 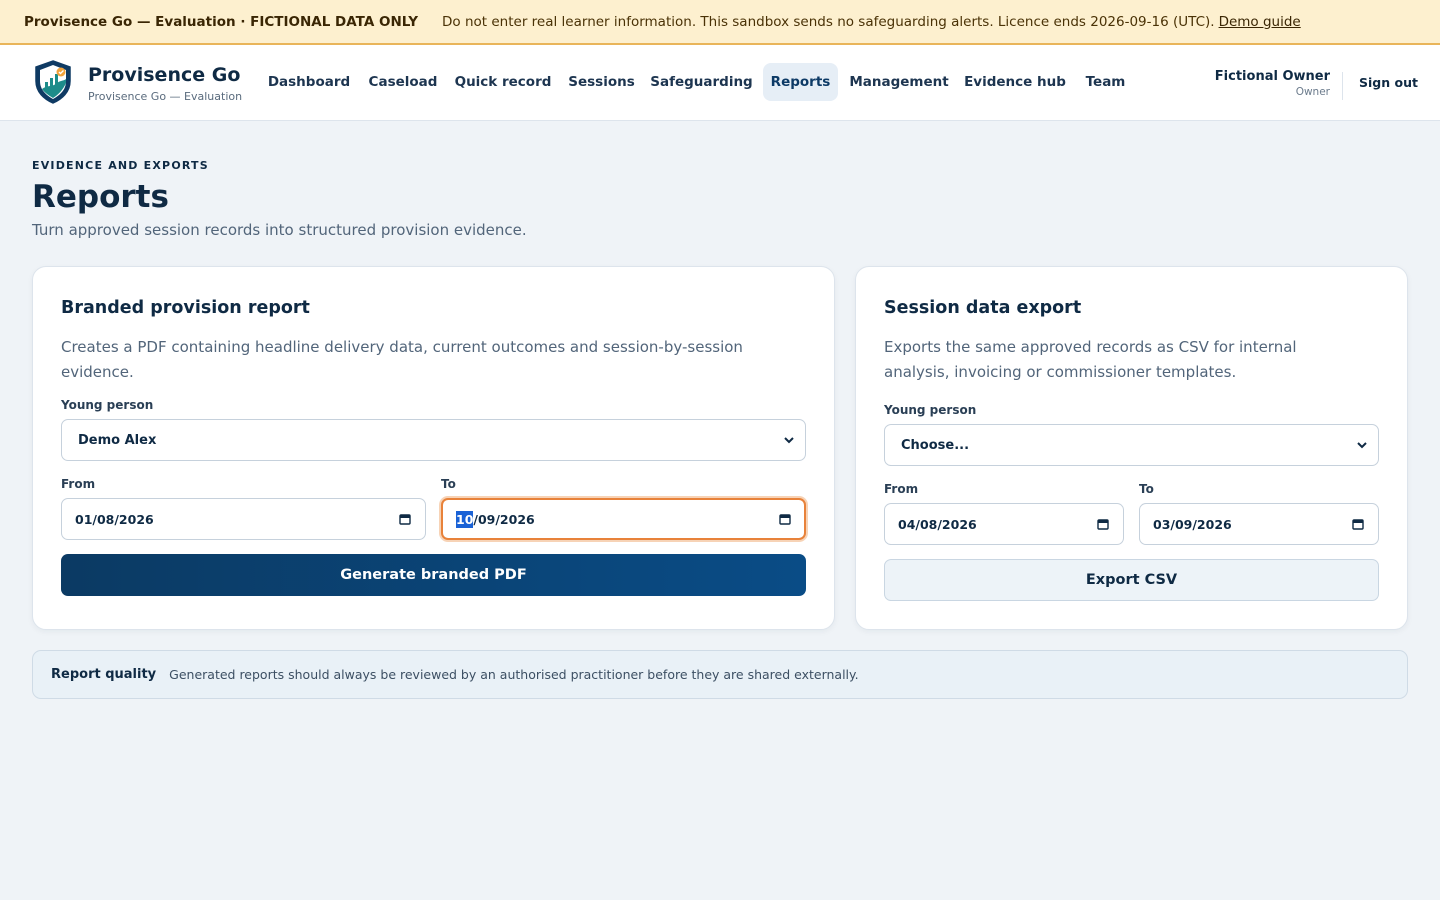 What do you see at coordinates (165, 96) in the screenshot?
I see `brand-subtitle: Provisence Go — Evaluation` at bounding box center [165, 96].